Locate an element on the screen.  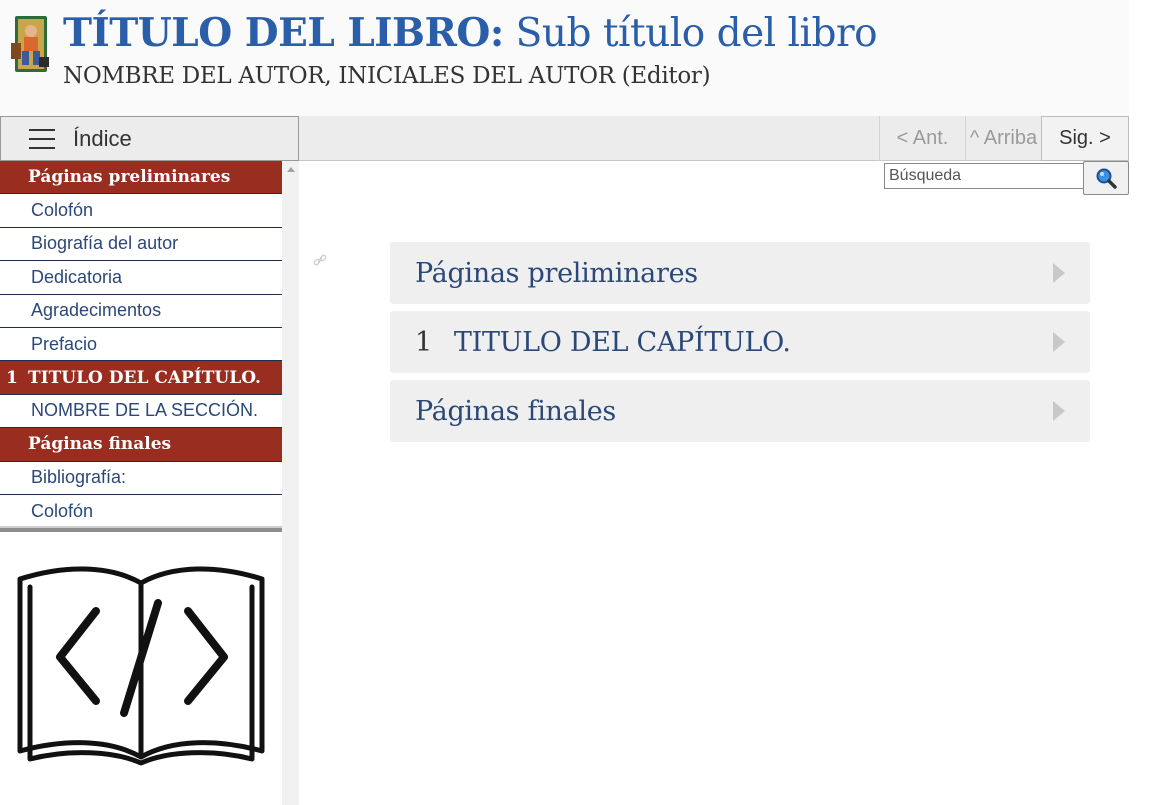
card-label: Páginas finales is located at coordinates (515, 411).